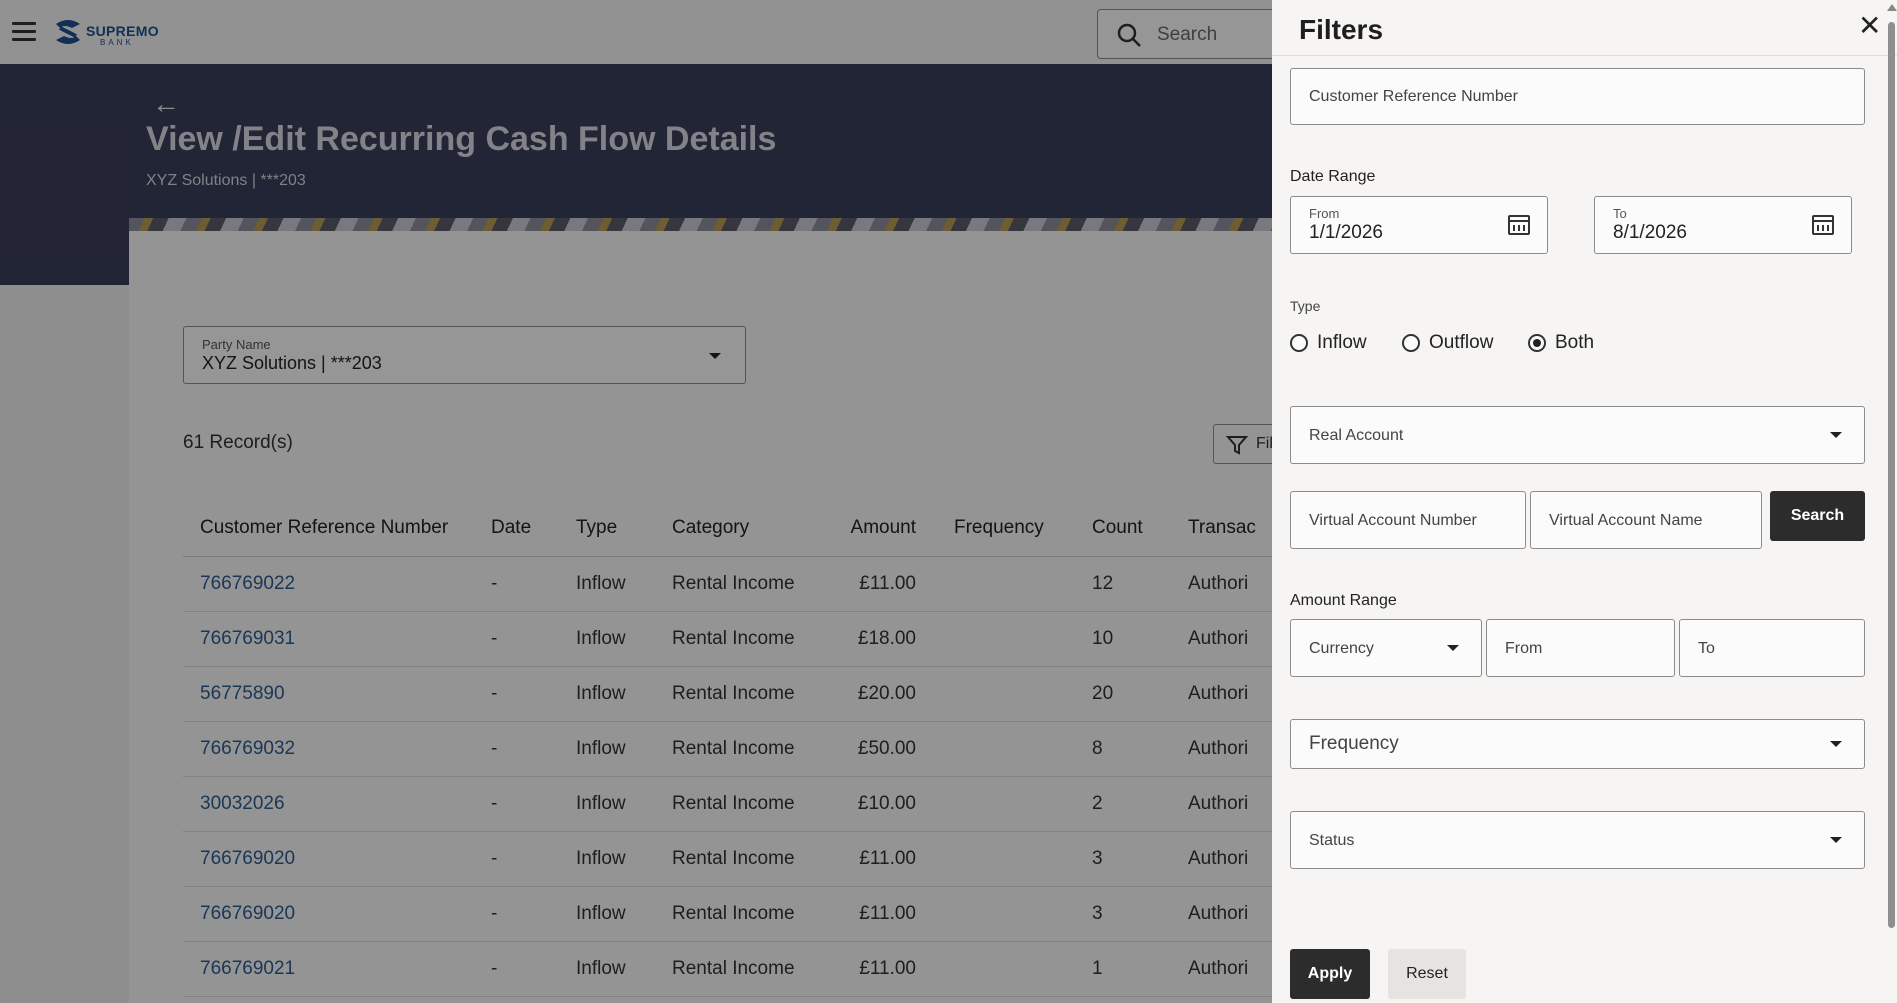 This screenshot has height=1003, width=1897. Describe the element at coordinates (1342, 342) in the screenshot. I see `radio-inflow-label: Inflow` at that location.